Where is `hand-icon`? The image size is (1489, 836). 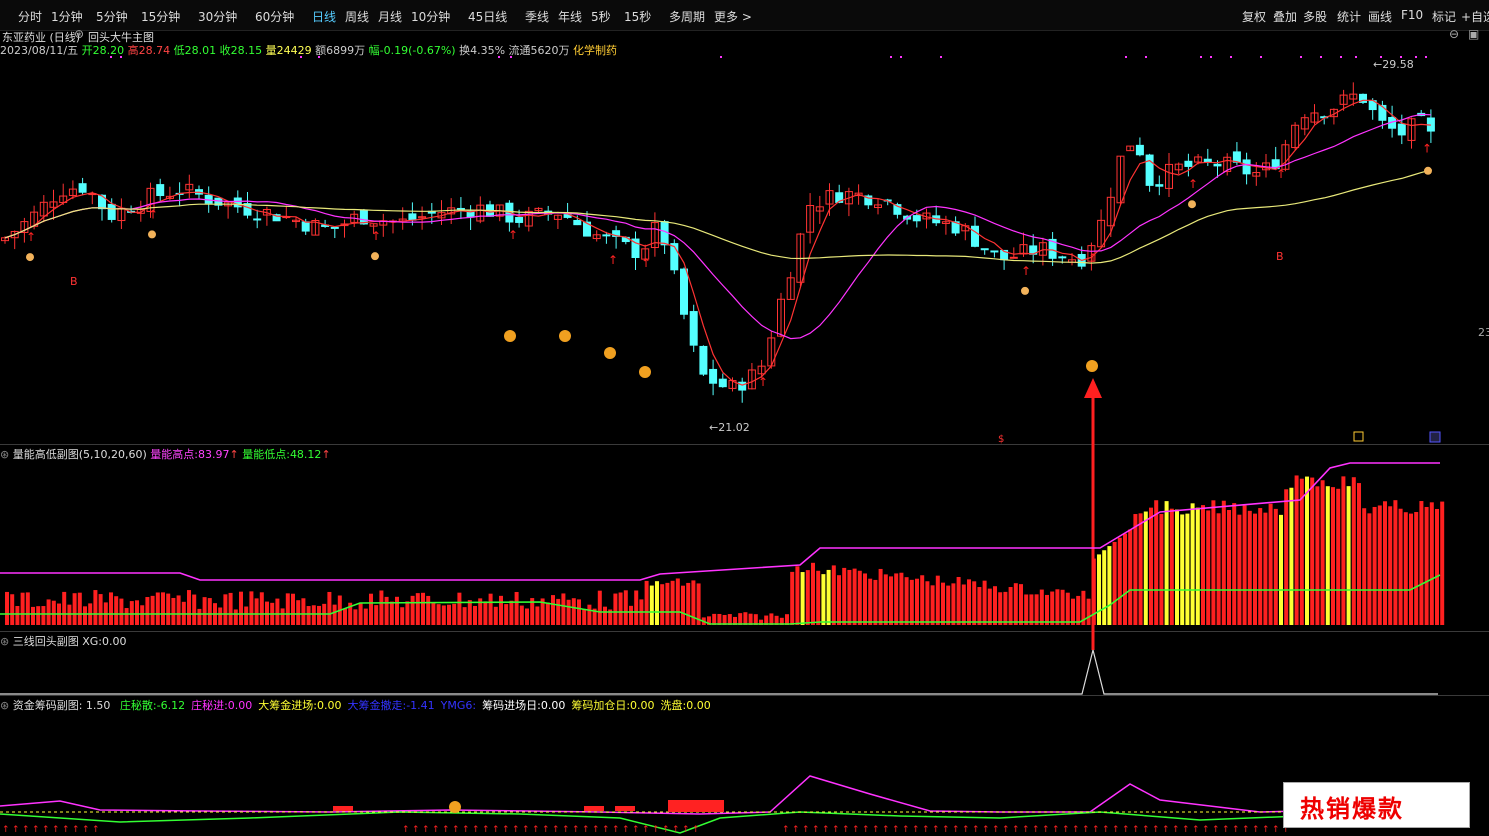
hand-icon is located at coordinates (1192, 204).